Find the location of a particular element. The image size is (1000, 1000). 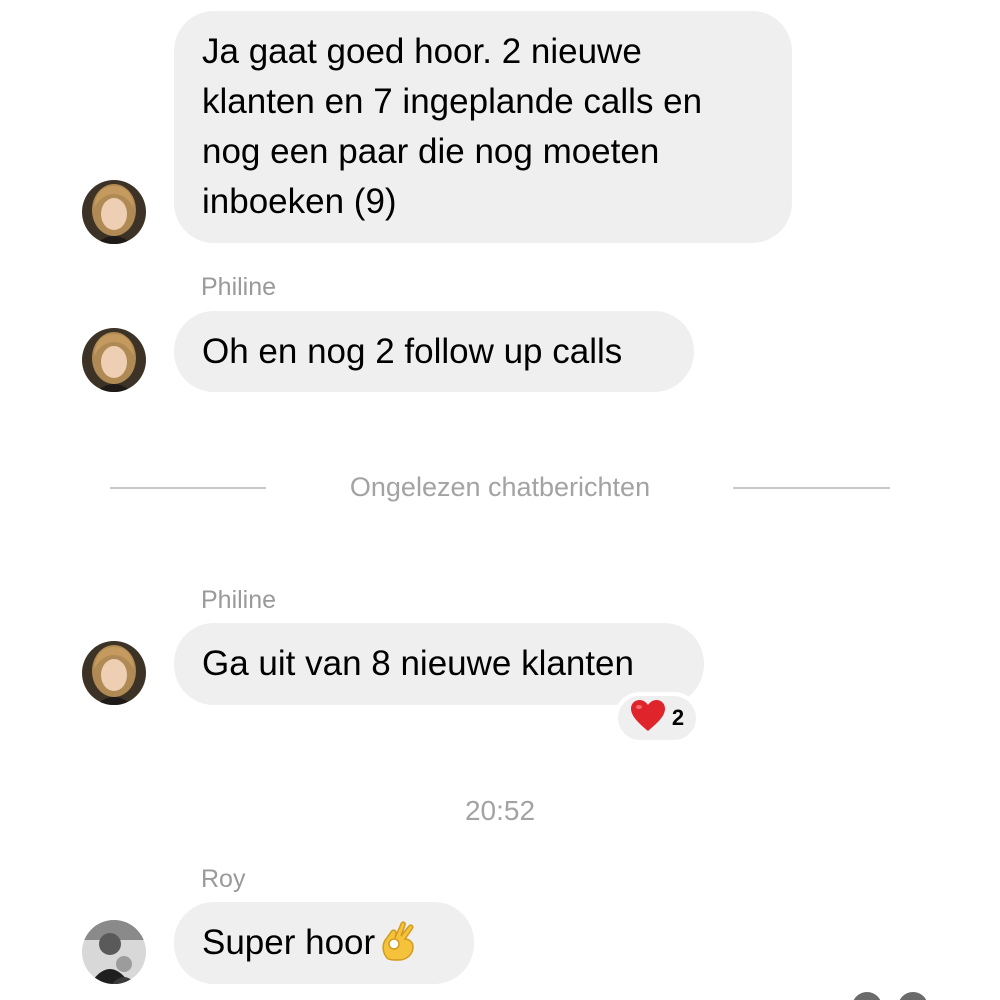

message-bubble: Oh en nog 2 follow up calls is located at coordinates (434, 351).